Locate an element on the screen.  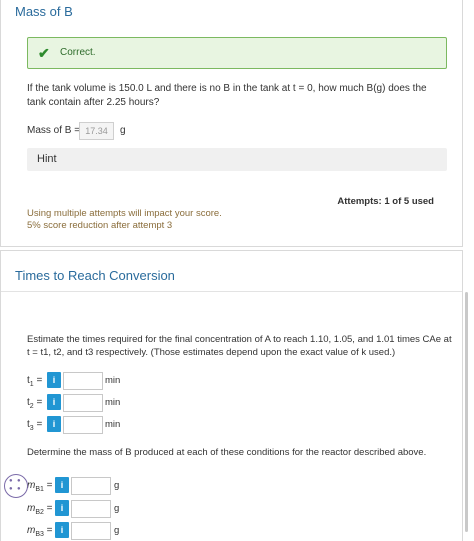
hint-button: Hint is located at coordinates (237, 159).